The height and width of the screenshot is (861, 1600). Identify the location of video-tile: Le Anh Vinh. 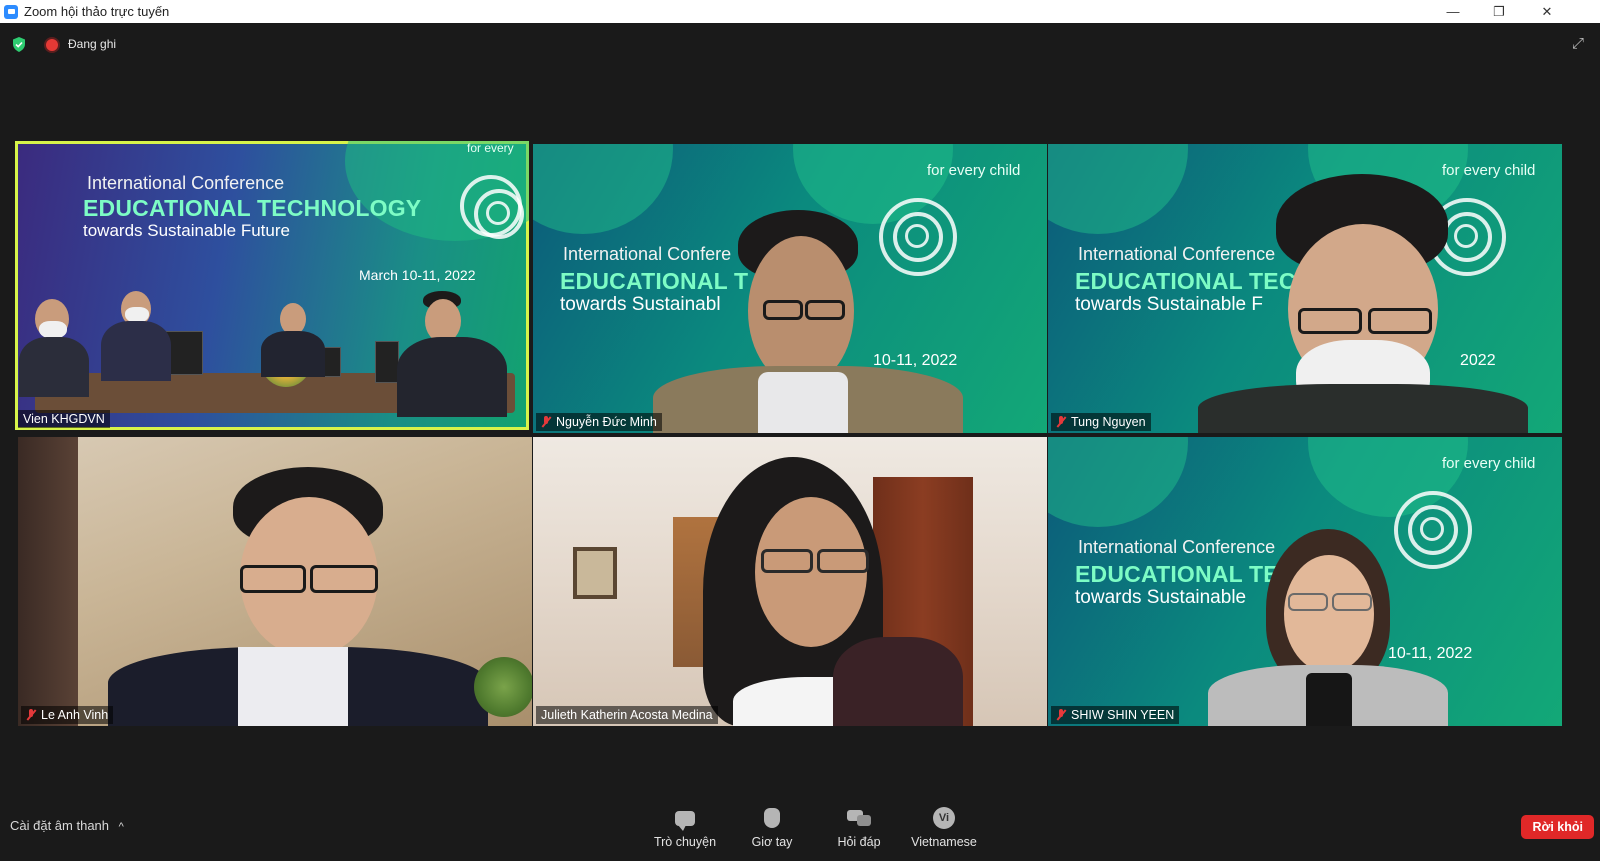
(275, 581).